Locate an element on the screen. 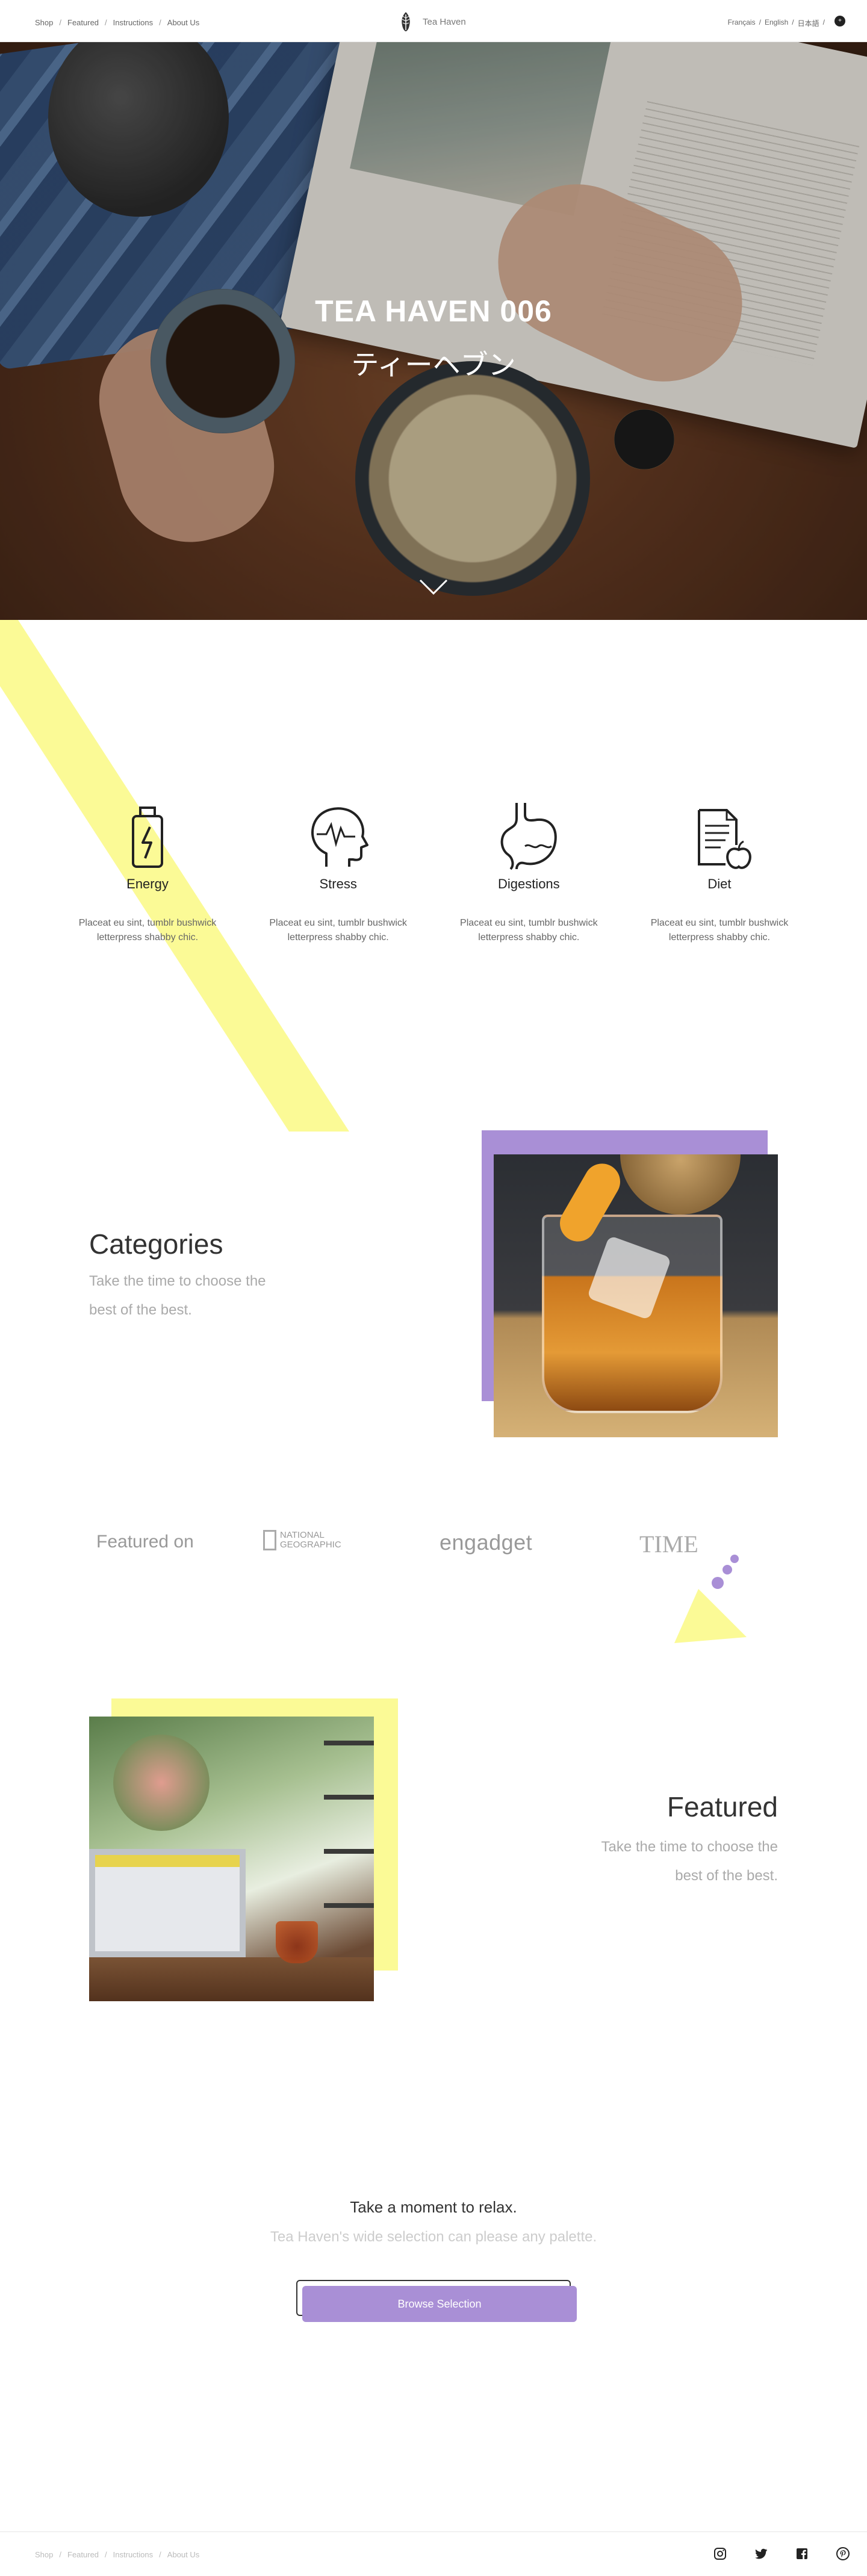  natgeo-wordmark: NATIONAL GEOGRAPHIC is located at coordinates (310, 1540).